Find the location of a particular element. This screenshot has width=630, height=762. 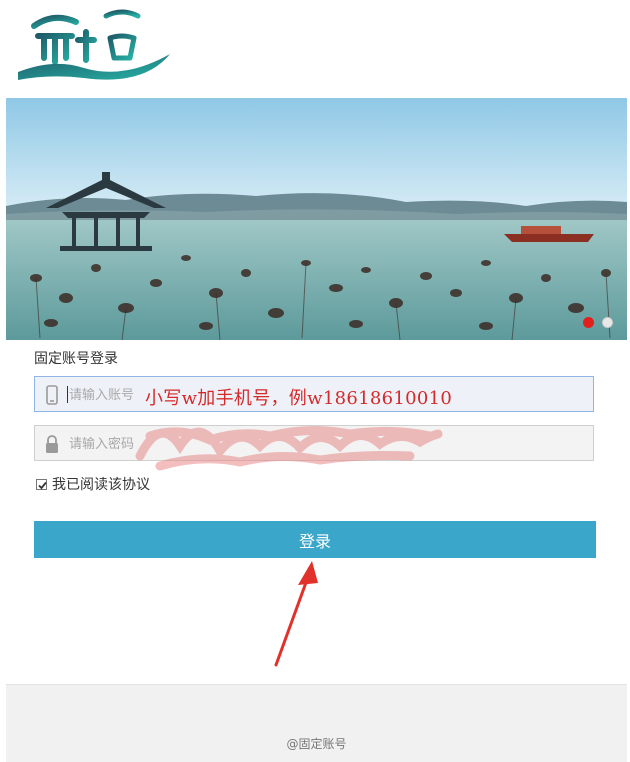

annotation-arrow-icon is located at coordinates (296, 614).